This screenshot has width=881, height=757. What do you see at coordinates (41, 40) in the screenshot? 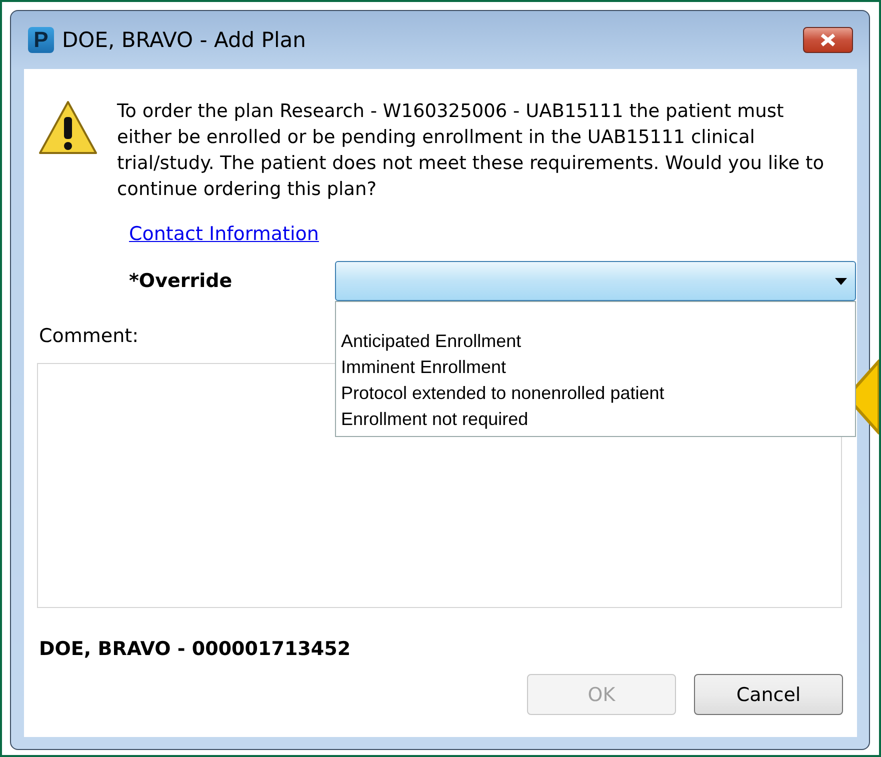
I see `app-icon: P` at bounding box center [41, 40].